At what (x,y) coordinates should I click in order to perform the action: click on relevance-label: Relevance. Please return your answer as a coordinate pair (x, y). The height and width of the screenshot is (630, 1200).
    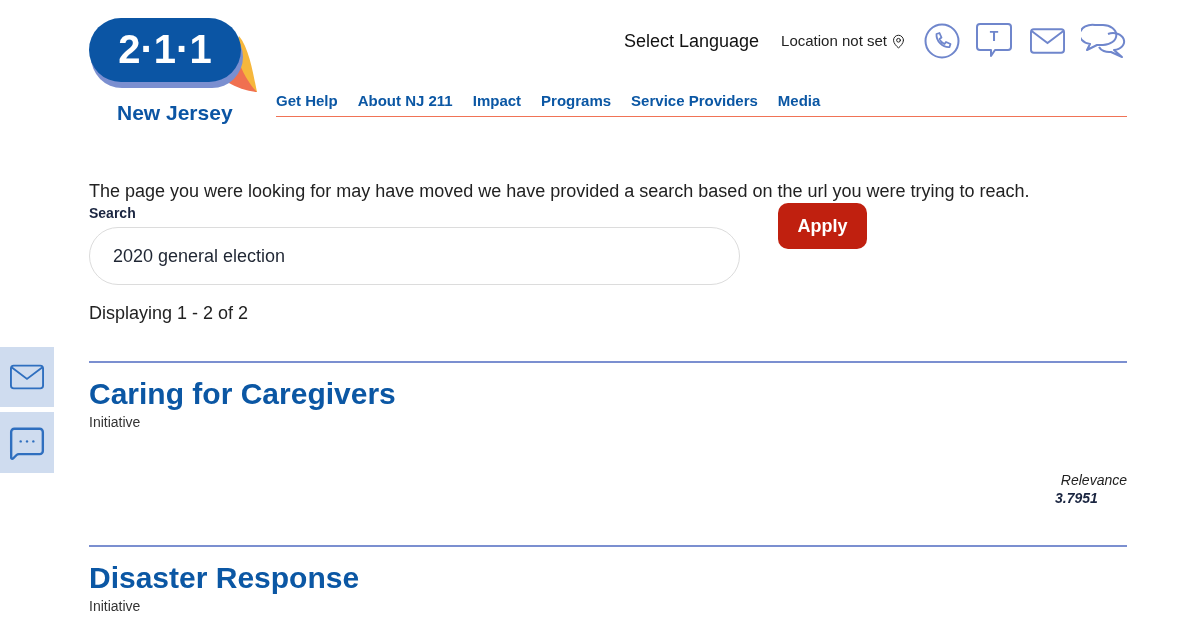
    Looking at the image, I should click on (1093, 480).